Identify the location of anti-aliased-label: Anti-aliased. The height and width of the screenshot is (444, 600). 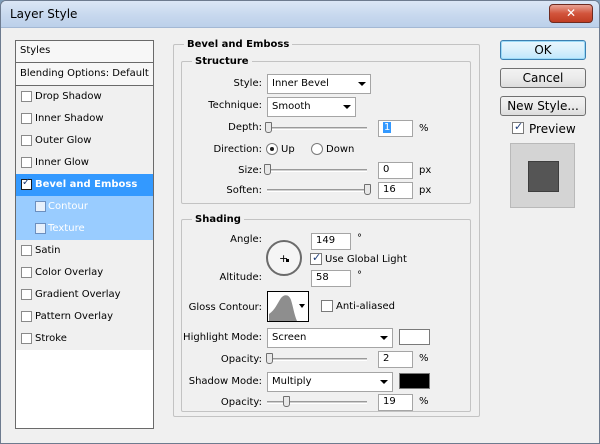
(366, 306).